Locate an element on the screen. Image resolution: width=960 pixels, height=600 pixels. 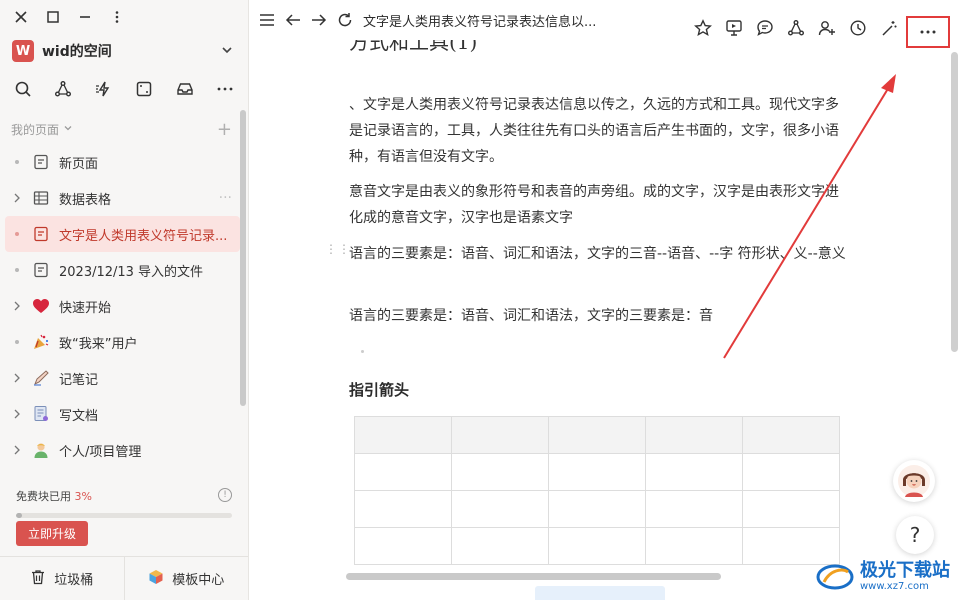
usage-meter: 免费块已用 3% ! is located at coordinates (124, 503).